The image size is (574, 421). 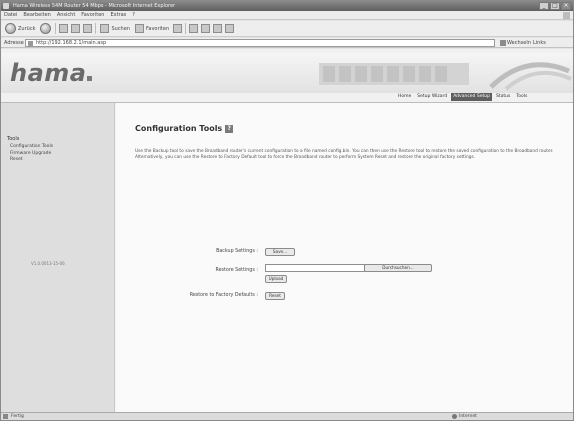 I want to click on toolbar: Zurück Suchen Favoriten, so click(x=287, y=29).